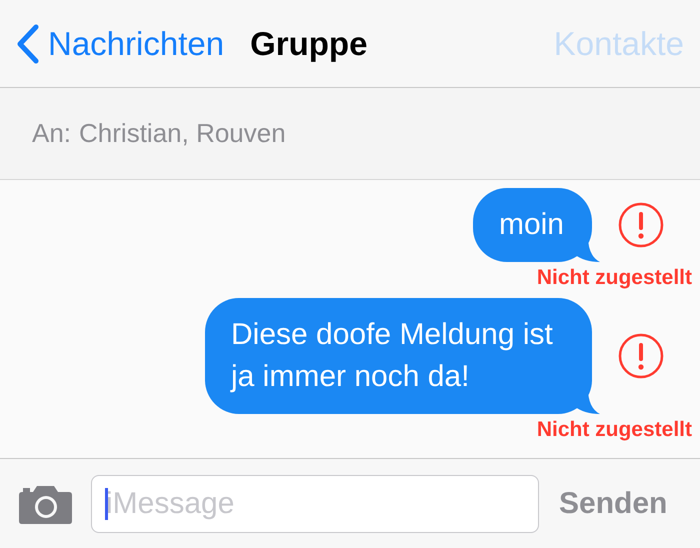 This screenshot has height=548, width=700. Describe the element at coordinates (52, 133) in the screenshot. I see `recipients-label: An:` at that location.